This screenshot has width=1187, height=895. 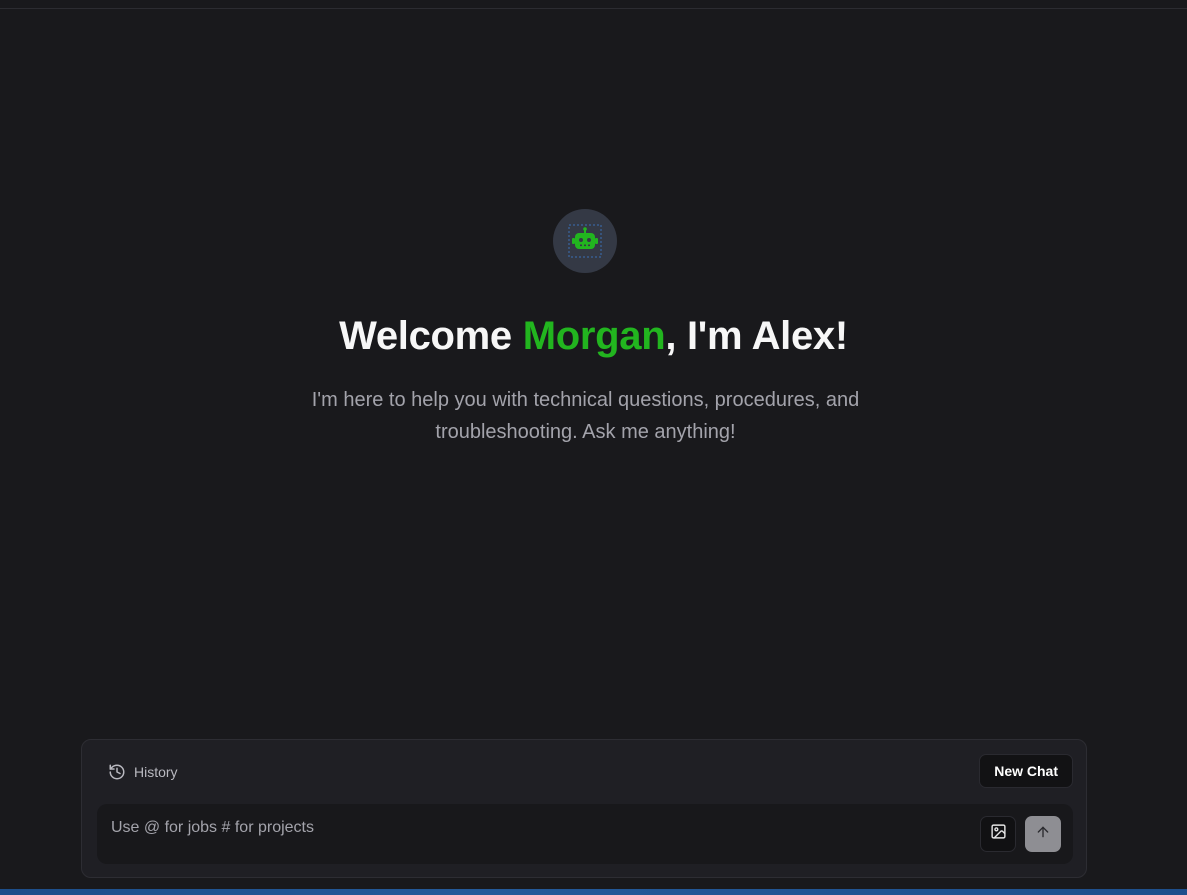 I want to click on arrow-up-icon, so click(x=1043, y=834).